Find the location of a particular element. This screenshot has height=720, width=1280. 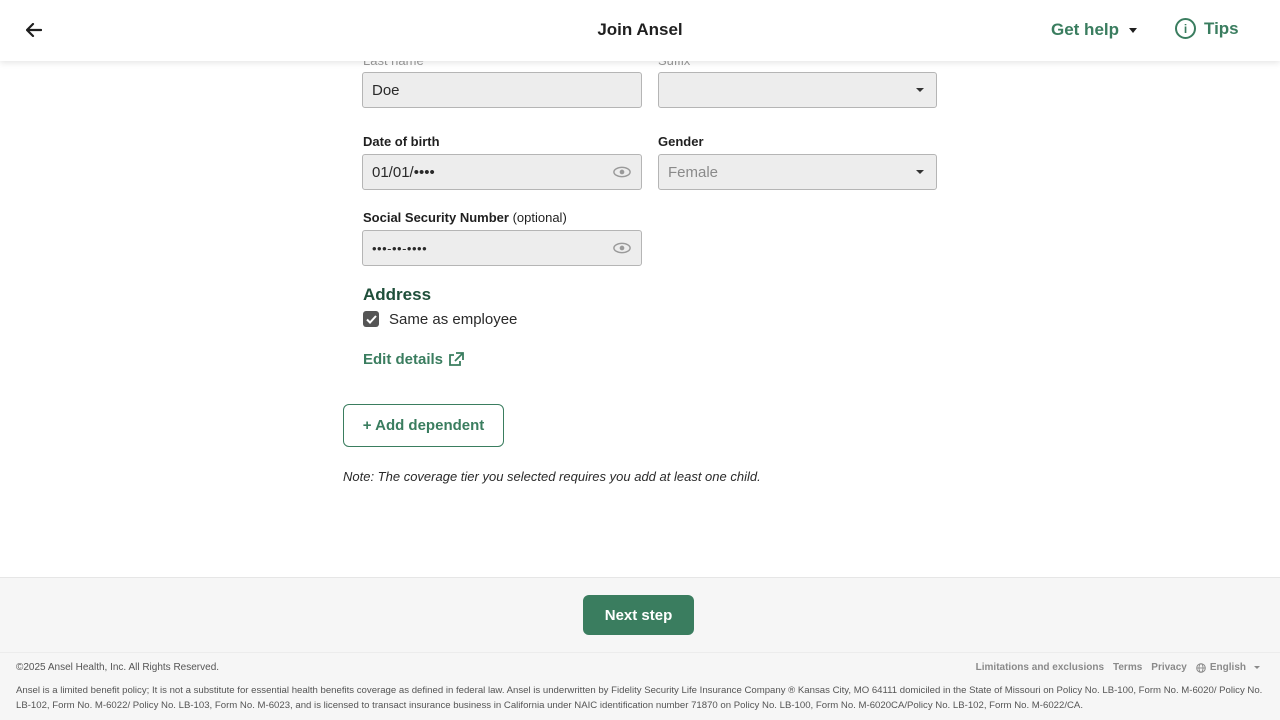

gender-label: Gender is located at coordinates (681, 141).